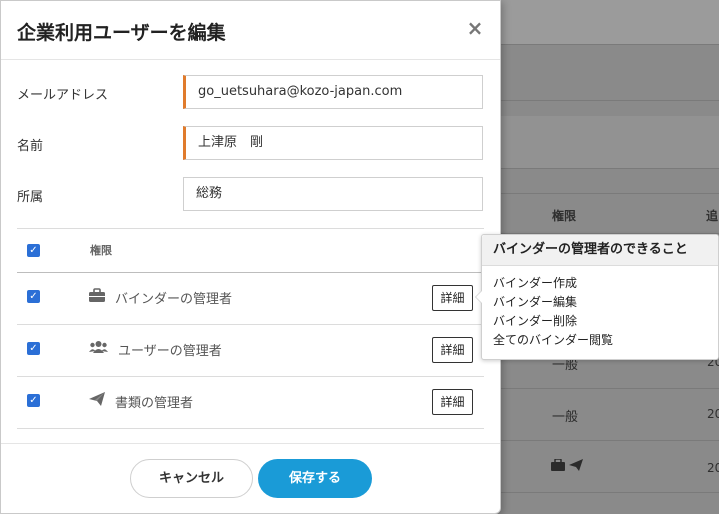 This screenshot has width=719, height=514. Describe the element at coordinates (33, 296) in the screenshot. I see `permission-checkbox-binder-admin: ✓` at that location.